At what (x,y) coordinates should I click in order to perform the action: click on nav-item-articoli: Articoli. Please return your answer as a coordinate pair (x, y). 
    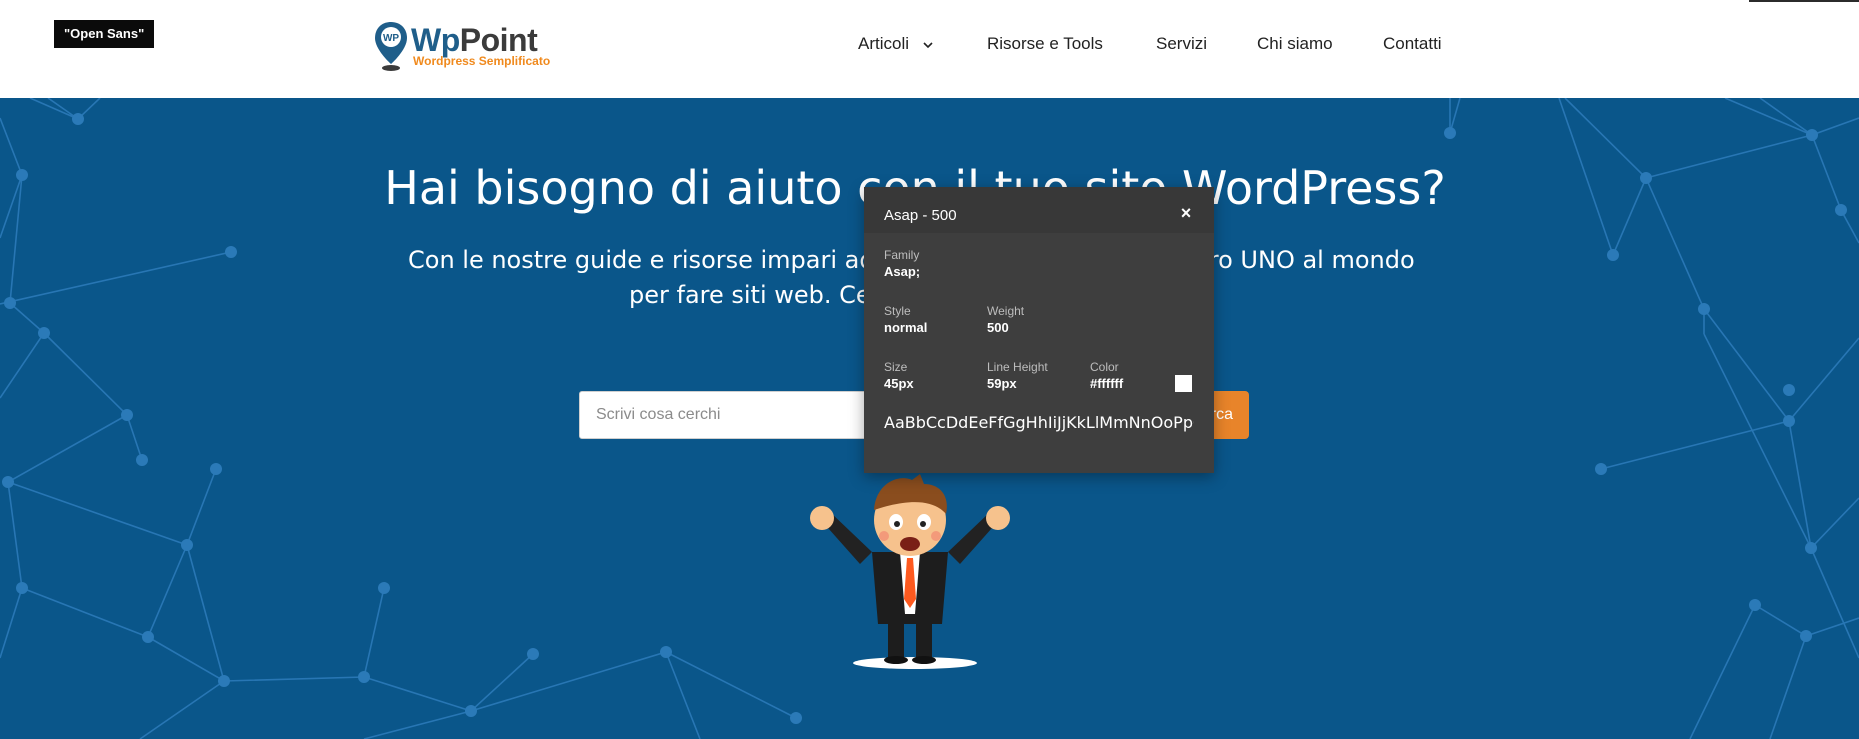
    Looking at the image, I should click on (883, 45).